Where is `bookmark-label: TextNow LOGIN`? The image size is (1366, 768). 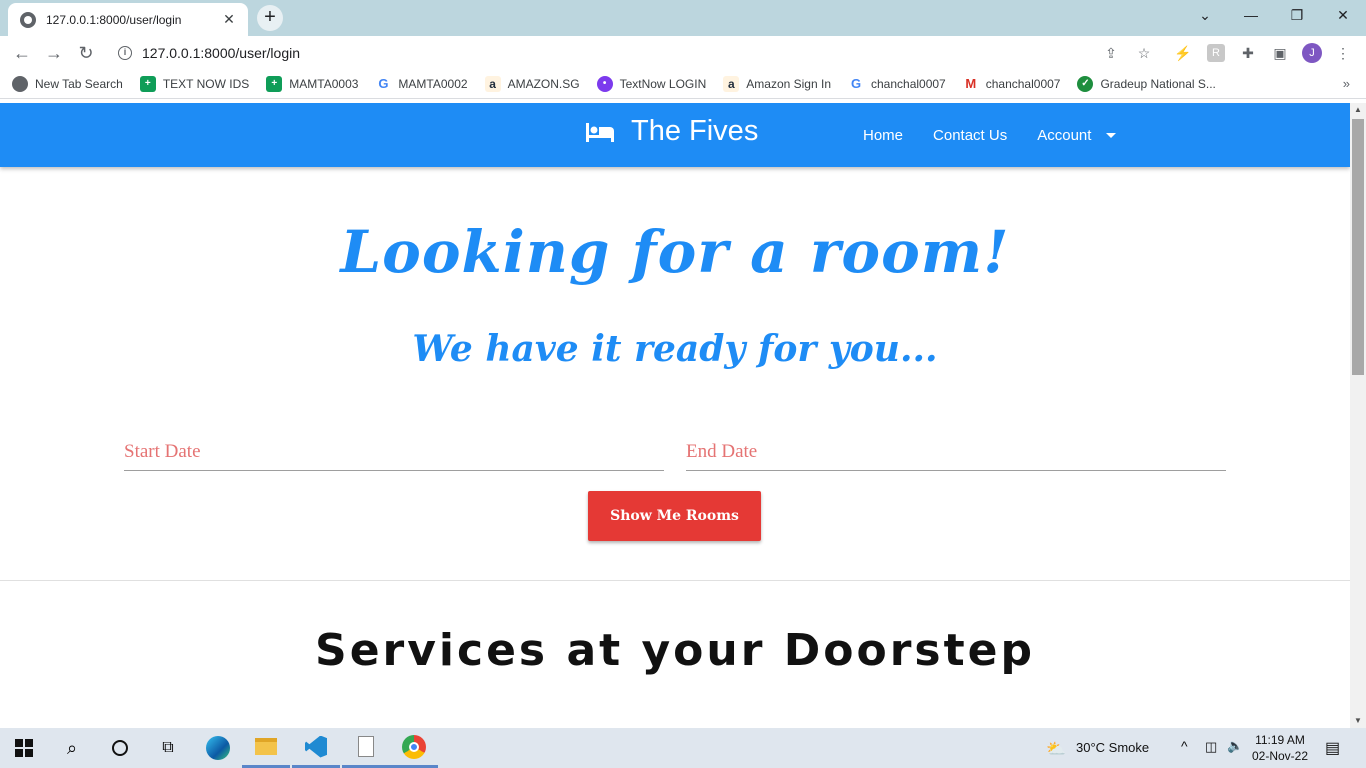 bookmark-label: TextNow LOGIN is located at coordinates (663, 84).